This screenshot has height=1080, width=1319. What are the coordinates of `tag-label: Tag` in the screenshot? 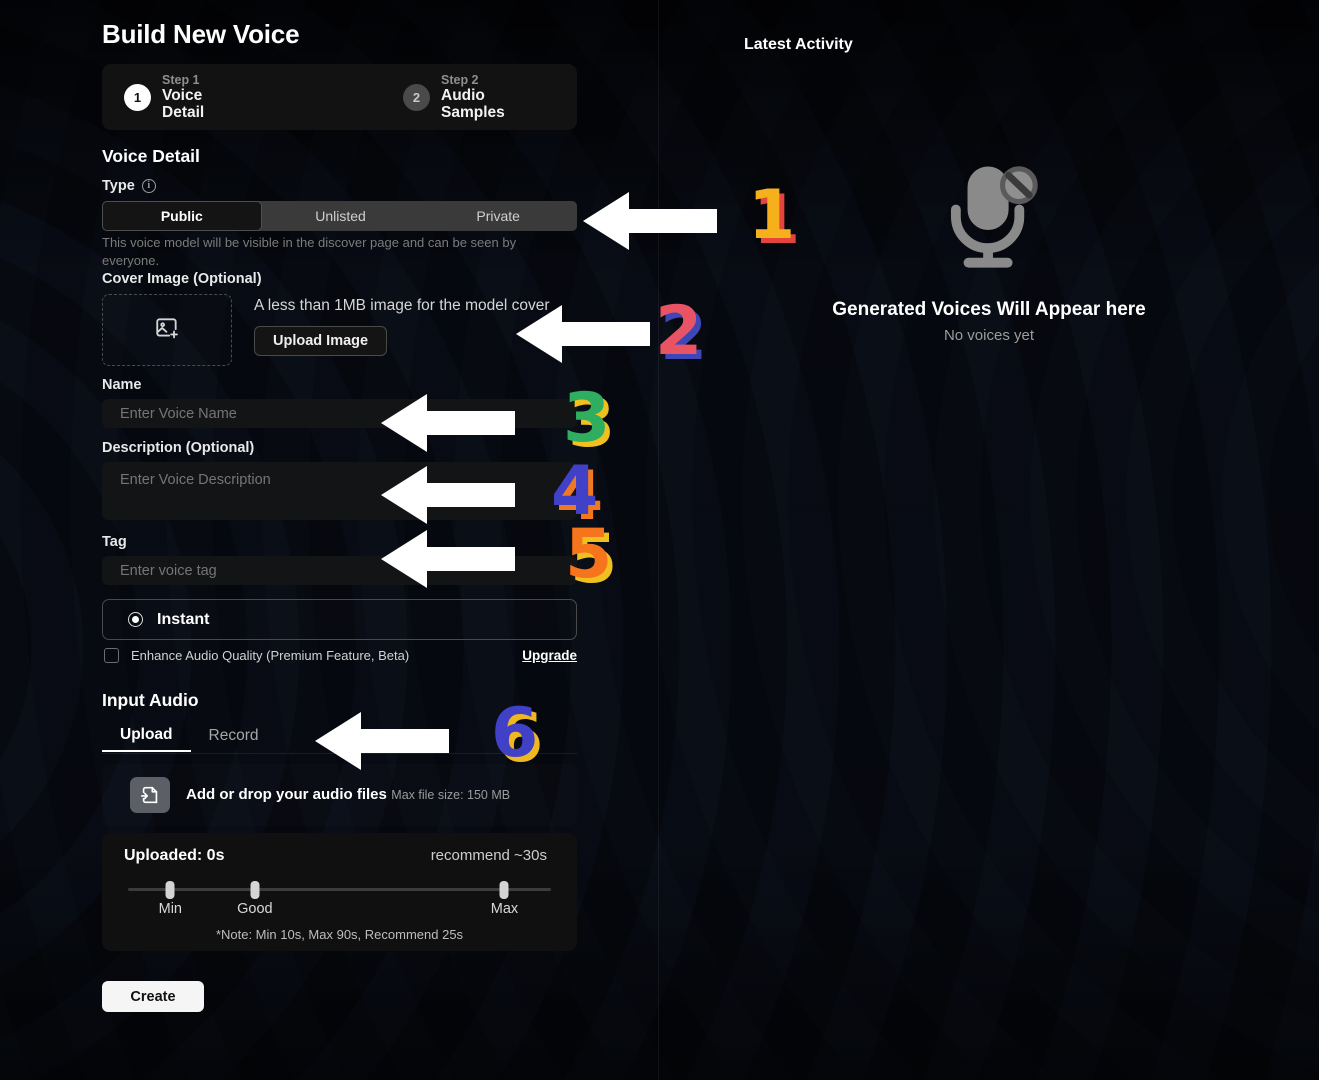 It's located at (114, 542).